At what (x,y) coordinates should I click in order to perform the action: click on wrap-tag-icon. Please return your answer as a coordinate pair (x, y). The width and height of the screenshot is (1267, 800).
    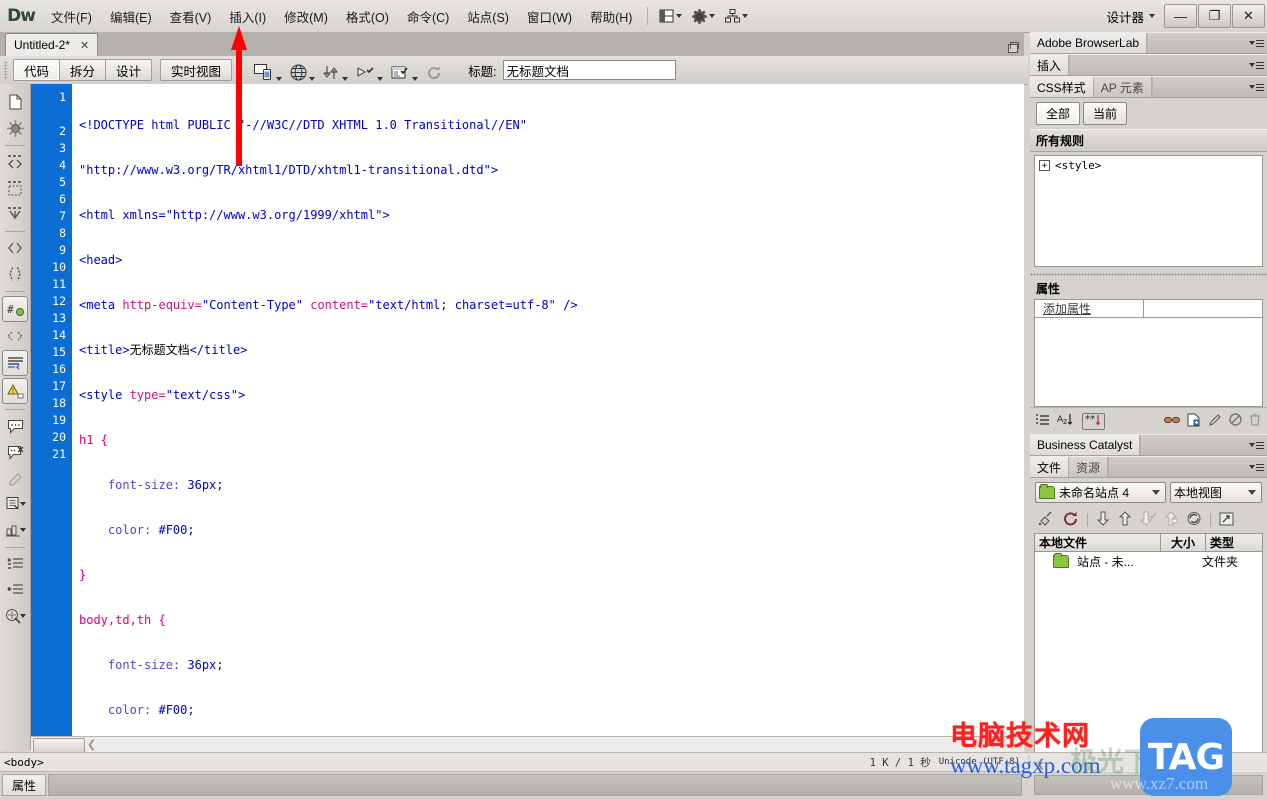
    Looking at the image, I should click on (15, 478).